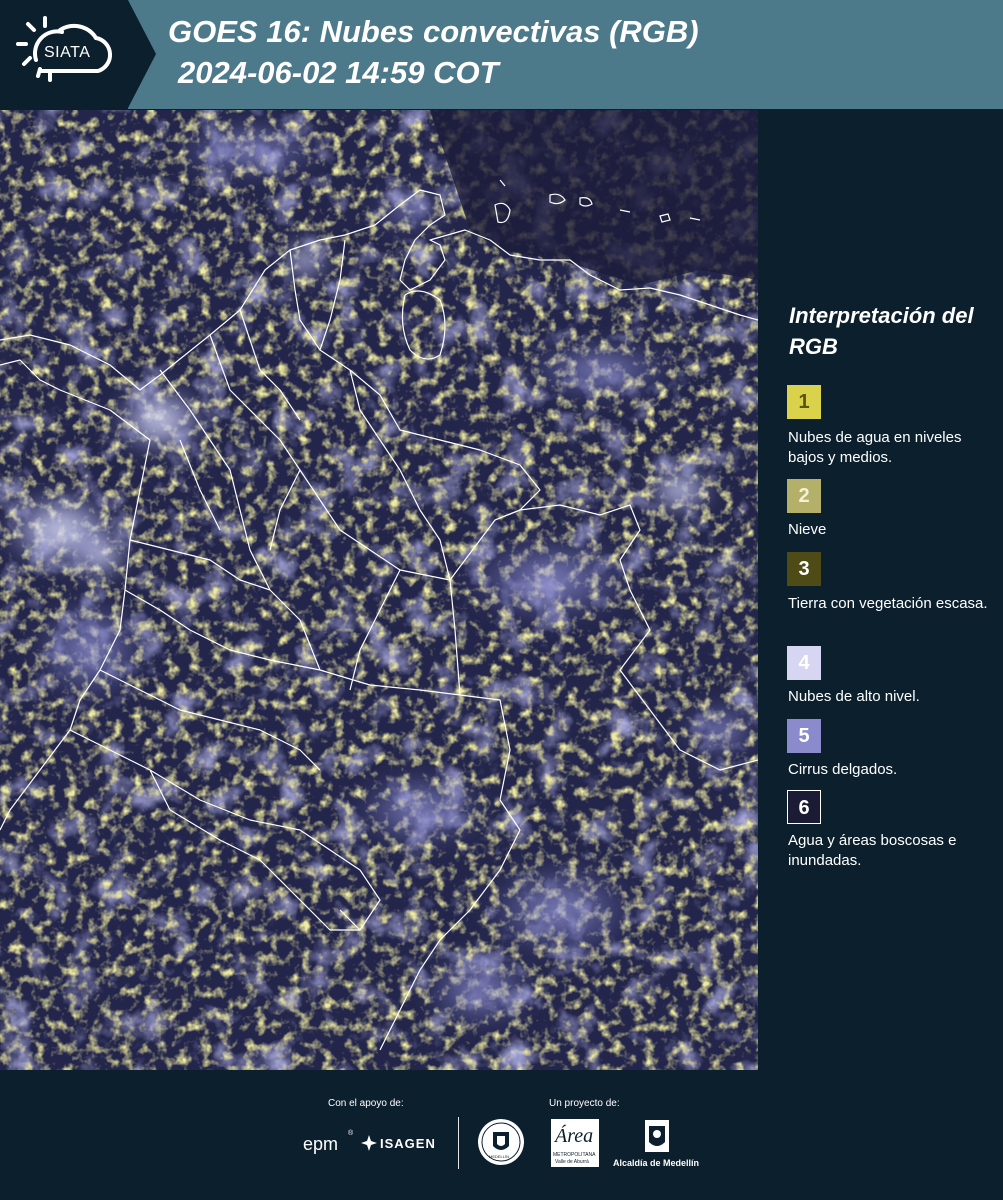  I want to click on isagen-star-icon, so click(369, 1143).